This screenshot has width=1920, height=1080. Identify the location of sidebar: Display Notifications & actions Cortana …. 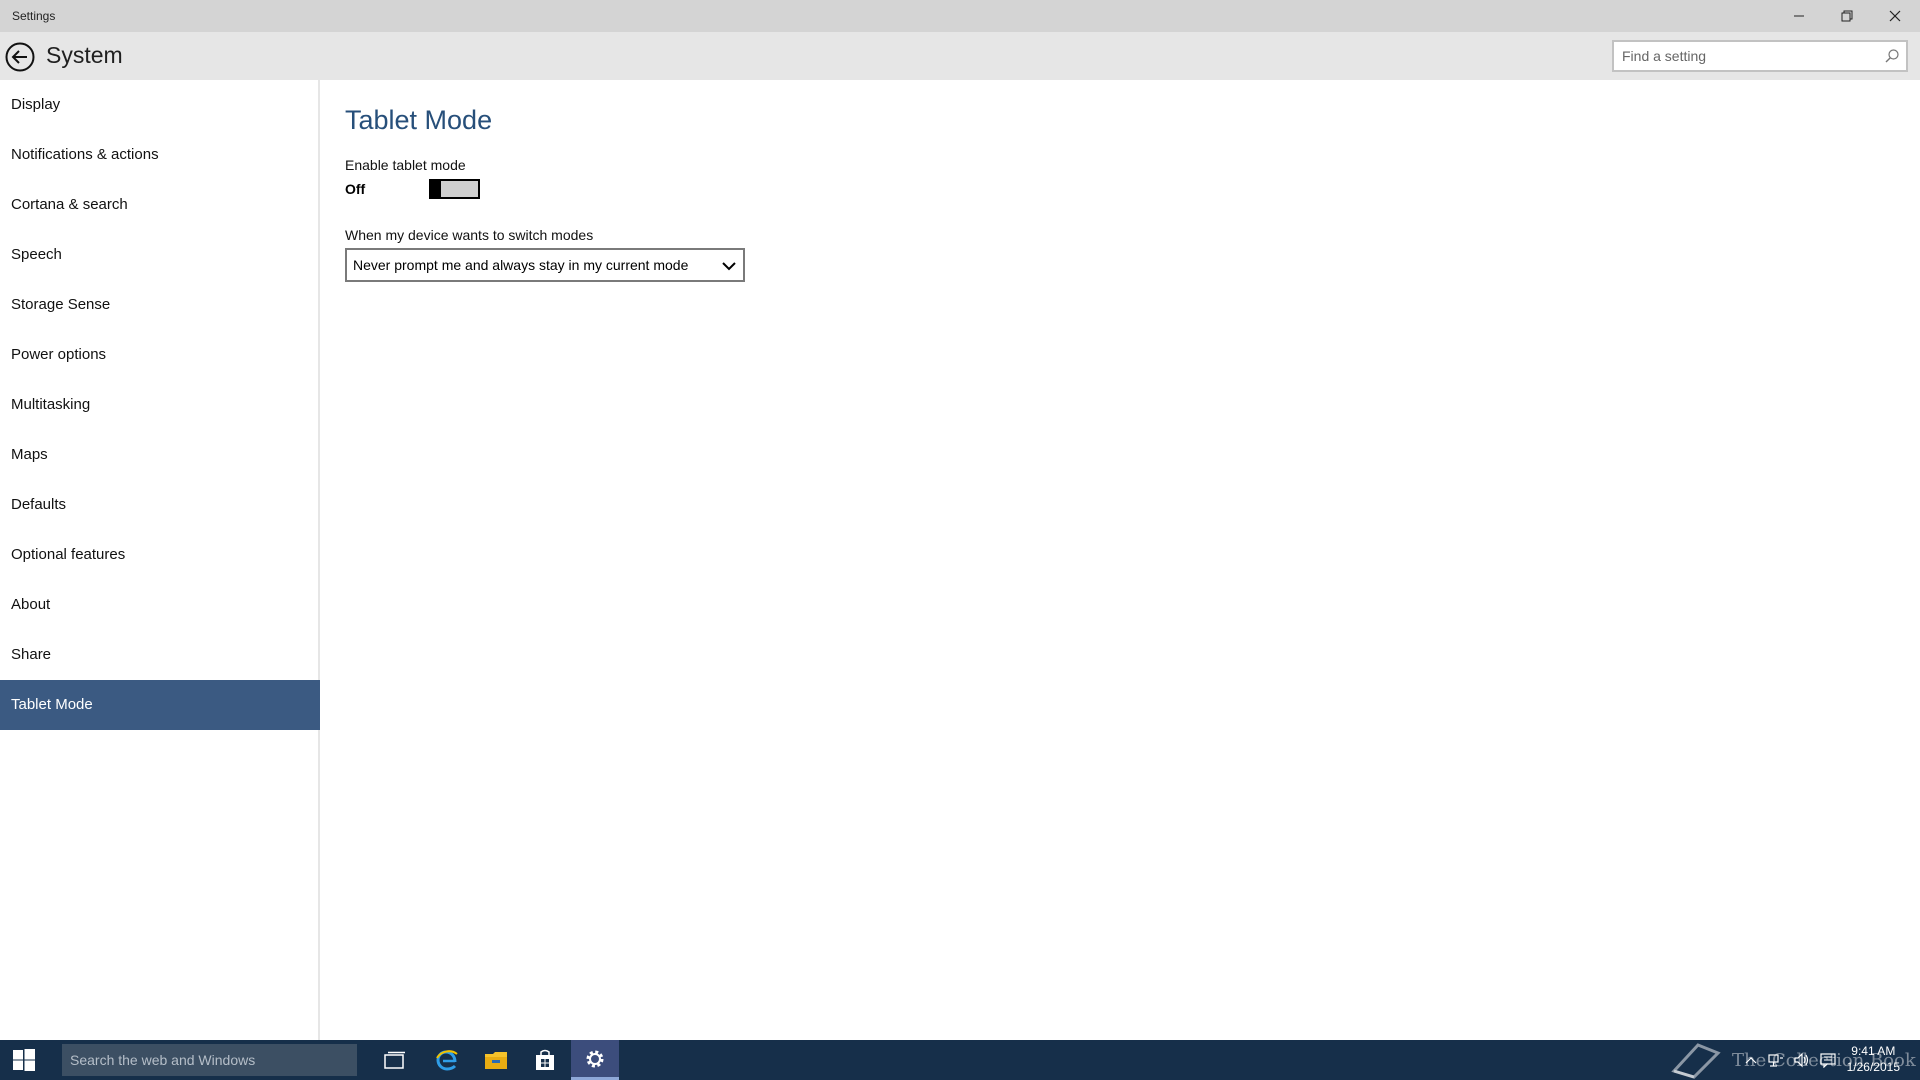
(160, 560).